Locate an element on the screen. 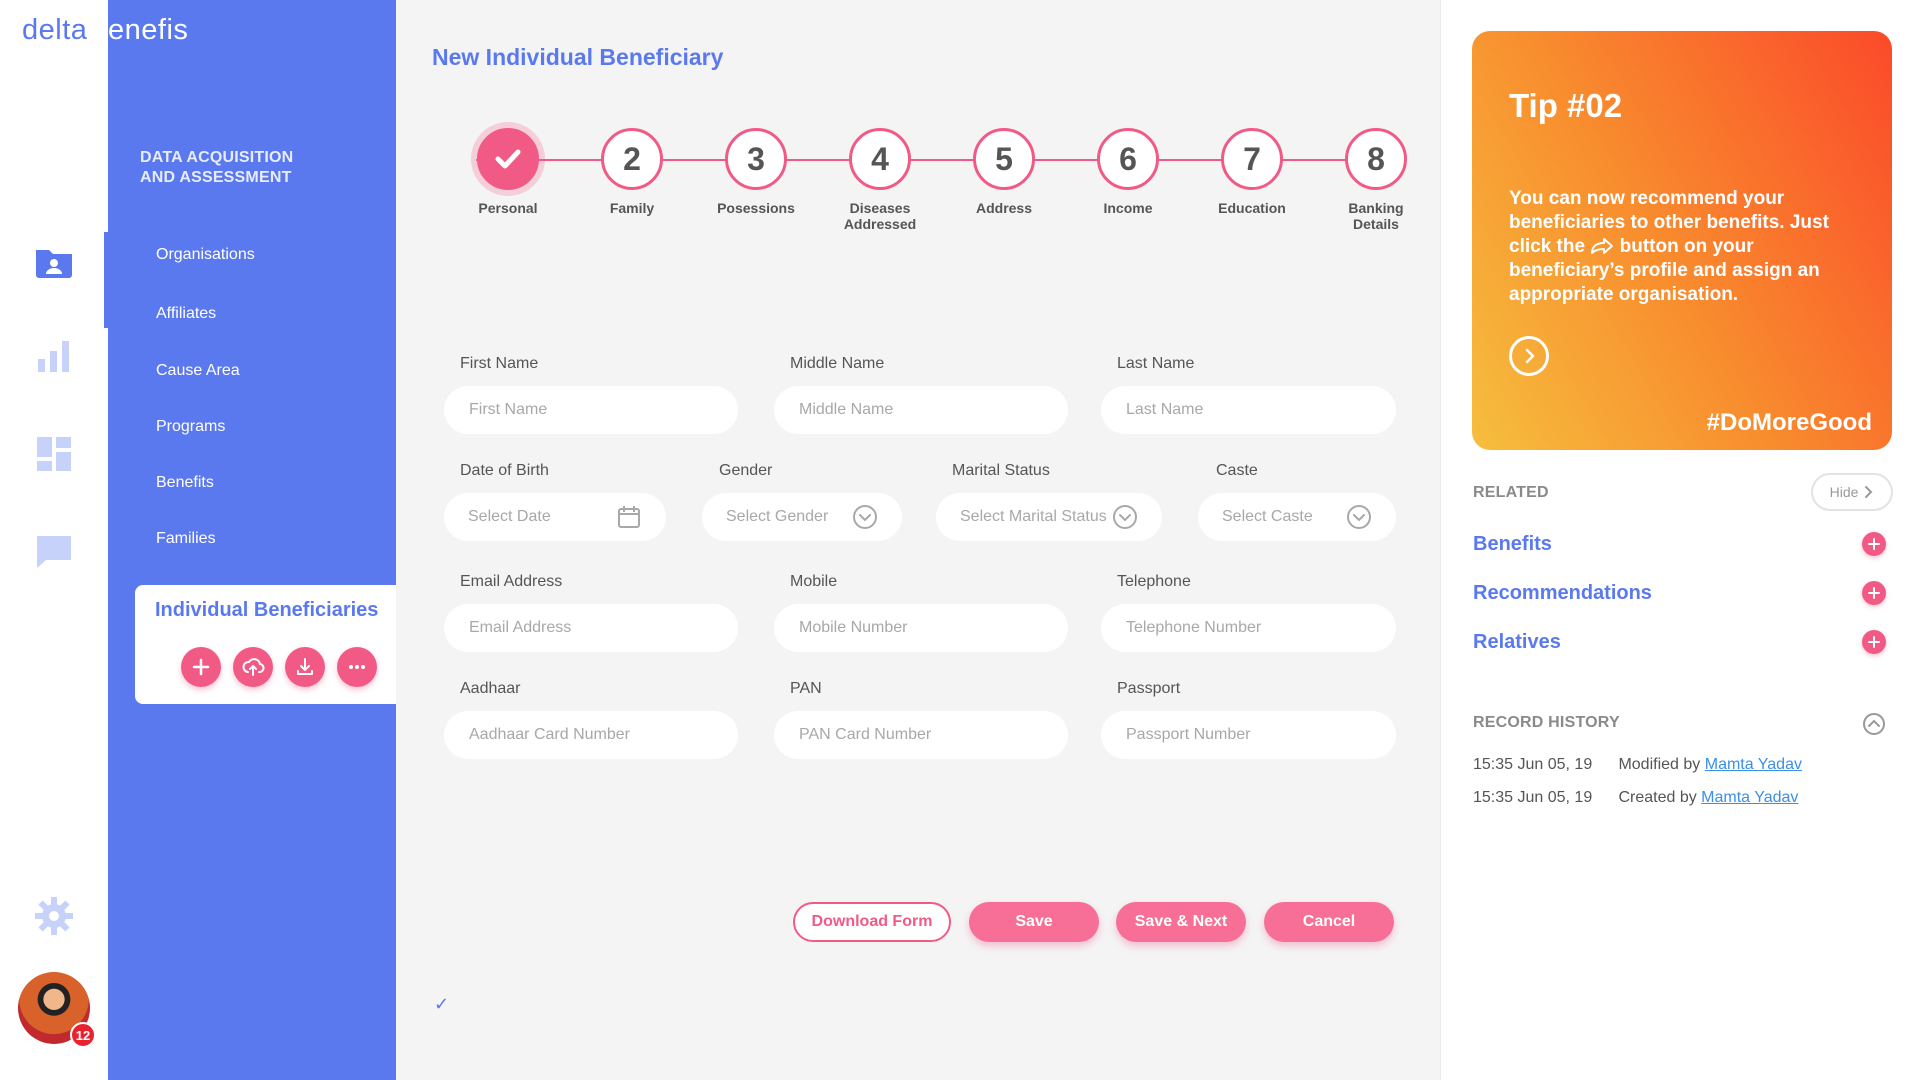 This screenshot has height=1080, width=1920. download-button is located at coordinates (305, 667).